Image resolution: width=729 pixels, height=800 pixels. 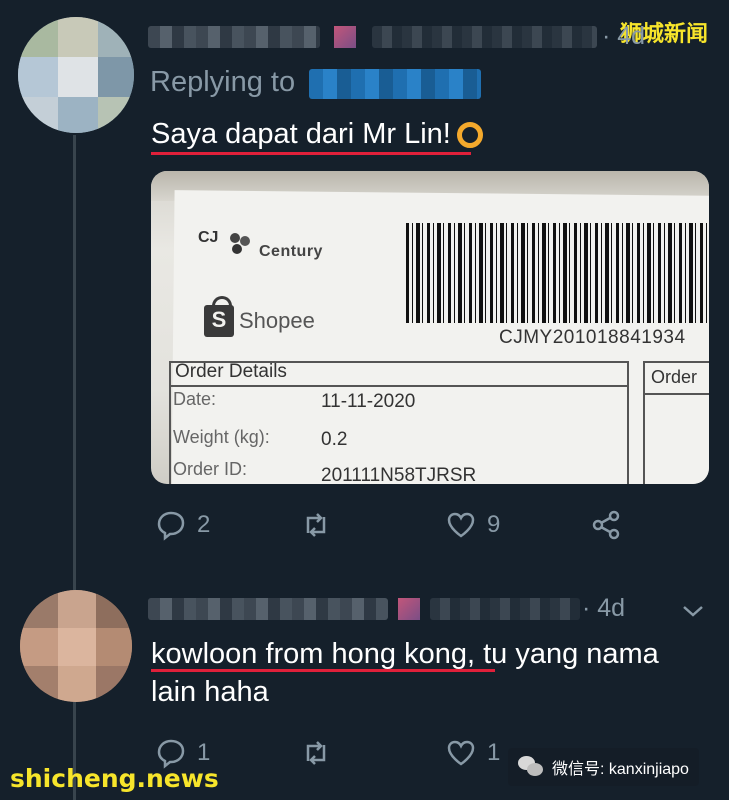 What do you see at coordinates (368, 401) in the screenshot?
I see `order-row-value: 11-11-2020` at bounding box center [368, 401].